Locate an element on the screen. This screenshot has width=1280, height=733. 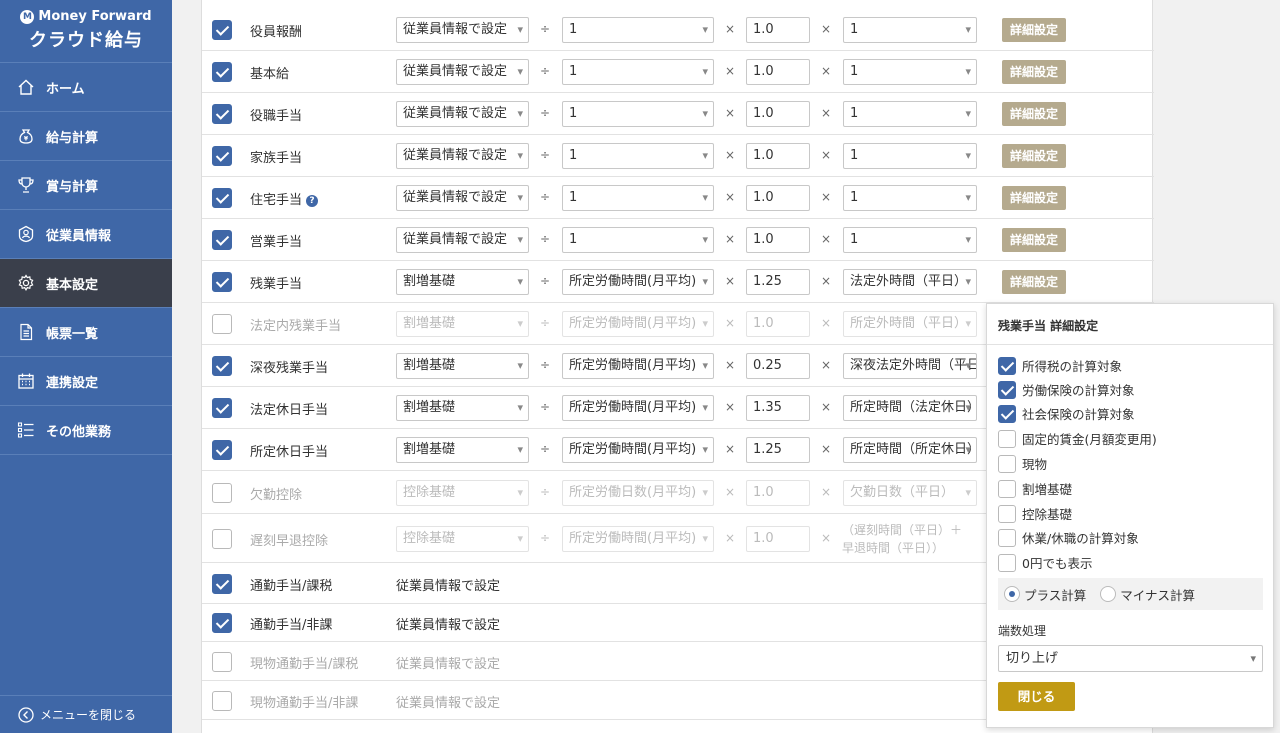
plus-calc-radio: プラス計算 is located at coordinates (1045, 594).